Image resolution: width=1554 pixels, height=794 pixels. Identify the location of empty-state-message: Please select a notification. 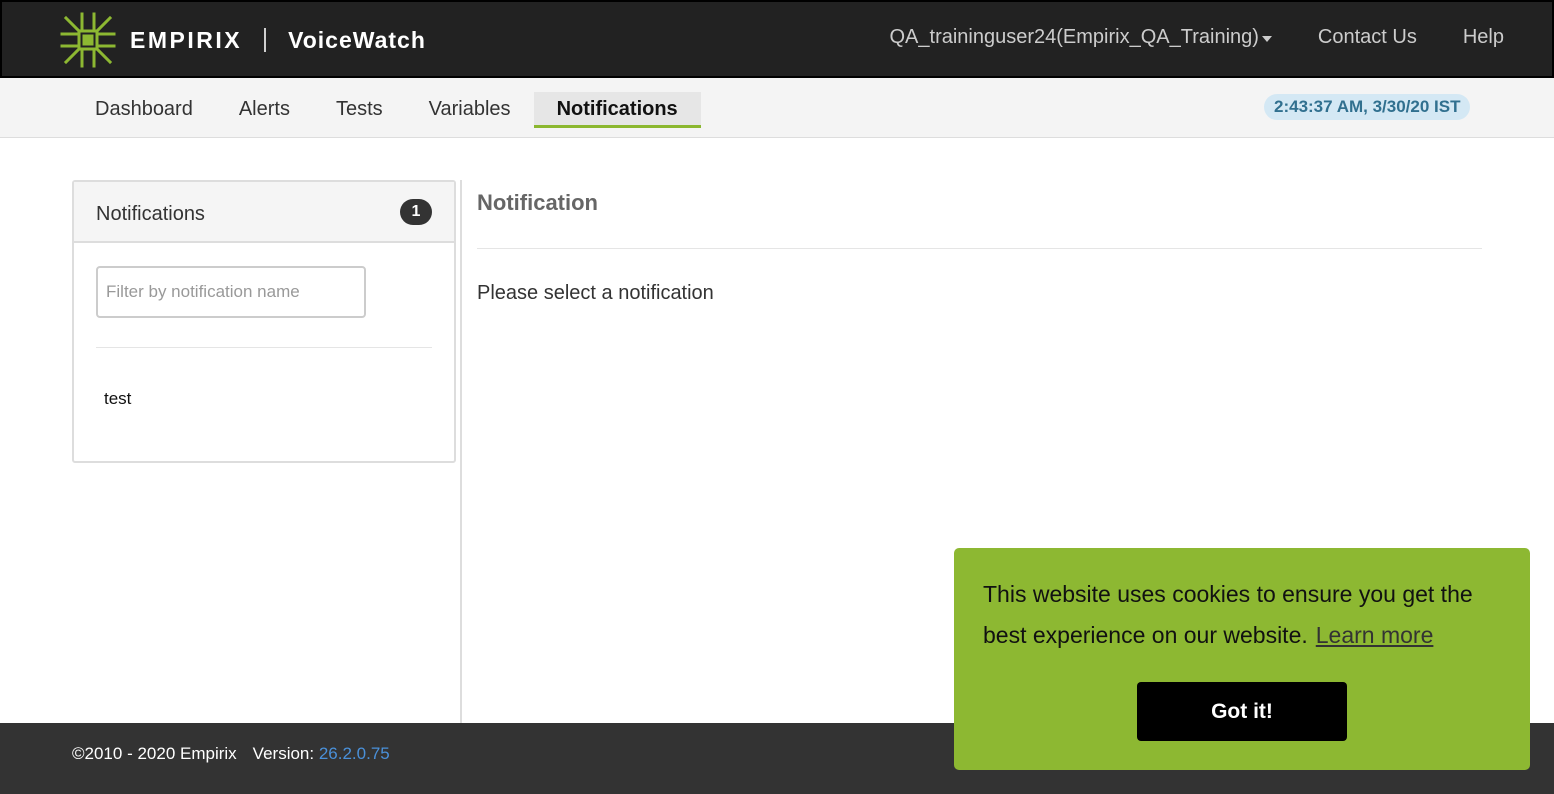
(595, 293).